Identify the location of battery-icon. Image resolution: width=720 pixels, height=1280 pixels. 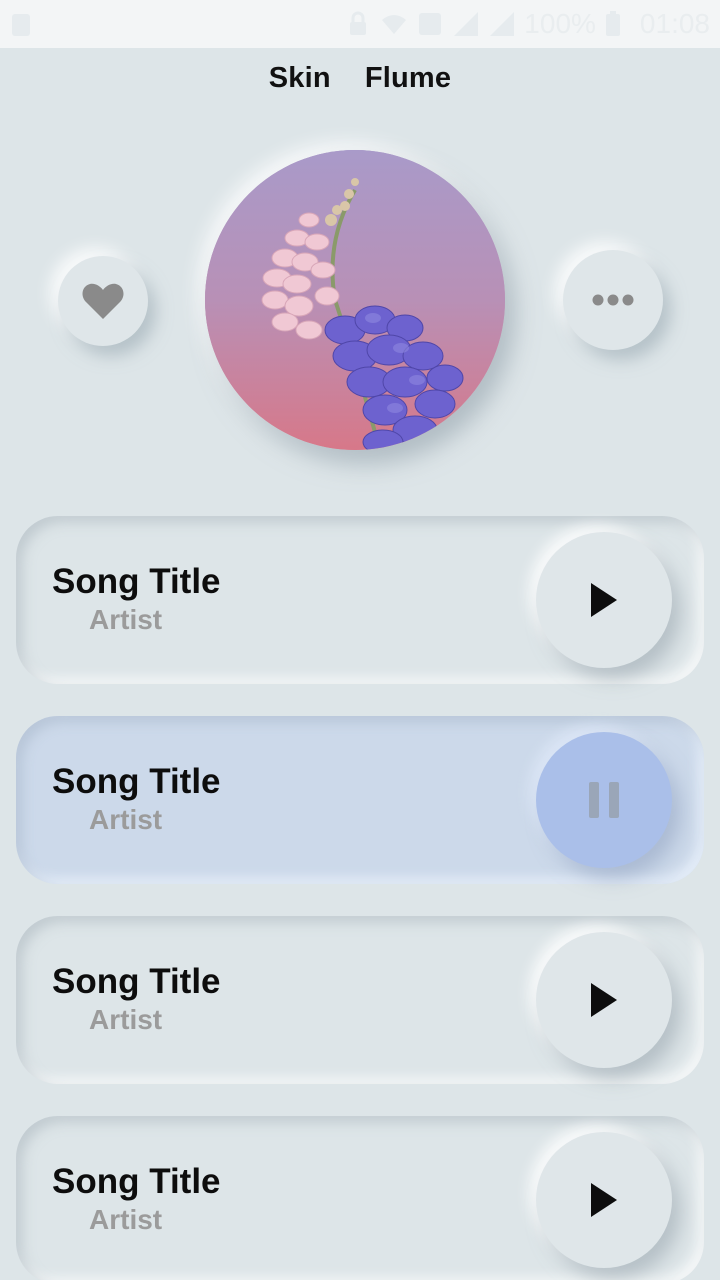
(618, 24).